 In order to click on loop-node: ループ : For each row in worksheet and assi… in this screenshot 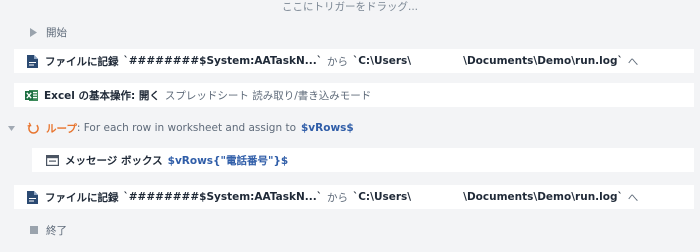, I will do `click(347, 128)`.